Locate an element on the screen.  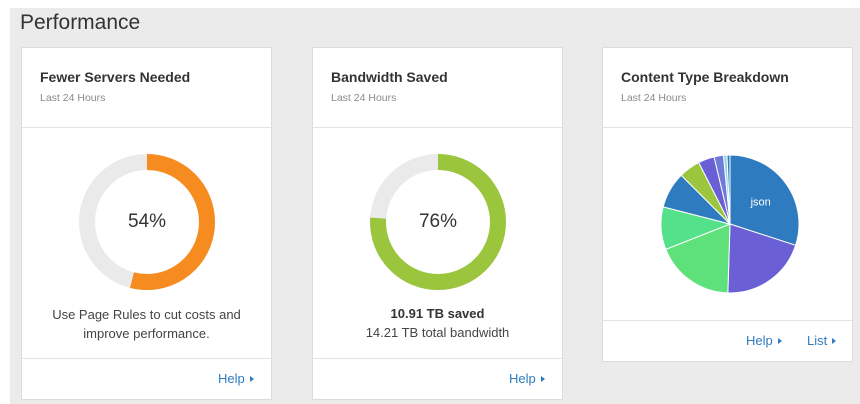
servers-percent: 54% is located at coordinates (147, 221).